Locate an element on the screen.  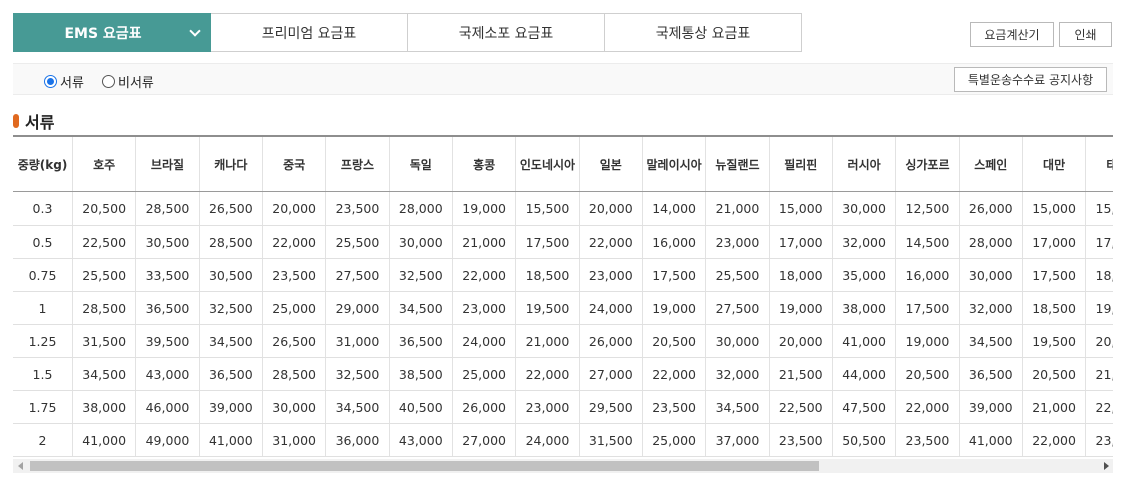
special-fee-notice-button: 특별운송수수료 공지사항 is located at coordinates (1030, 79).